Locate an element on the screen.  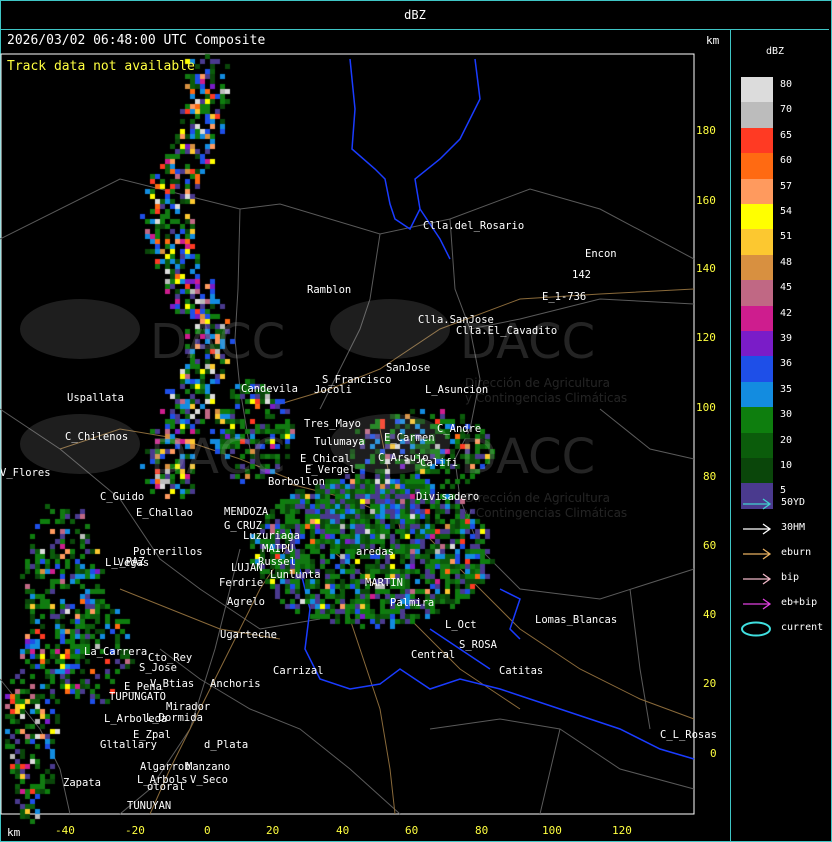
track-legend-label: bip is located at coordinates (790, 577).